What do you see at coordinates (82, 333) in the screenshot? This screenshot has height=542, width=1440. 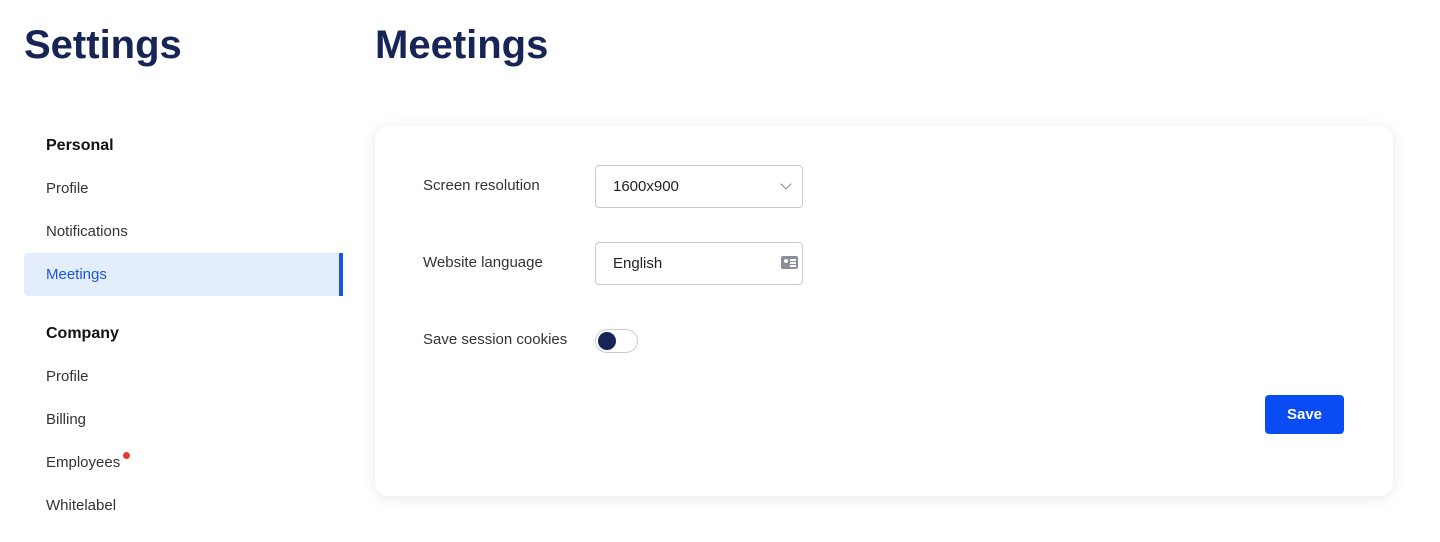 I see `sidebar-group-company: Company` at bounding box center [82, 333].